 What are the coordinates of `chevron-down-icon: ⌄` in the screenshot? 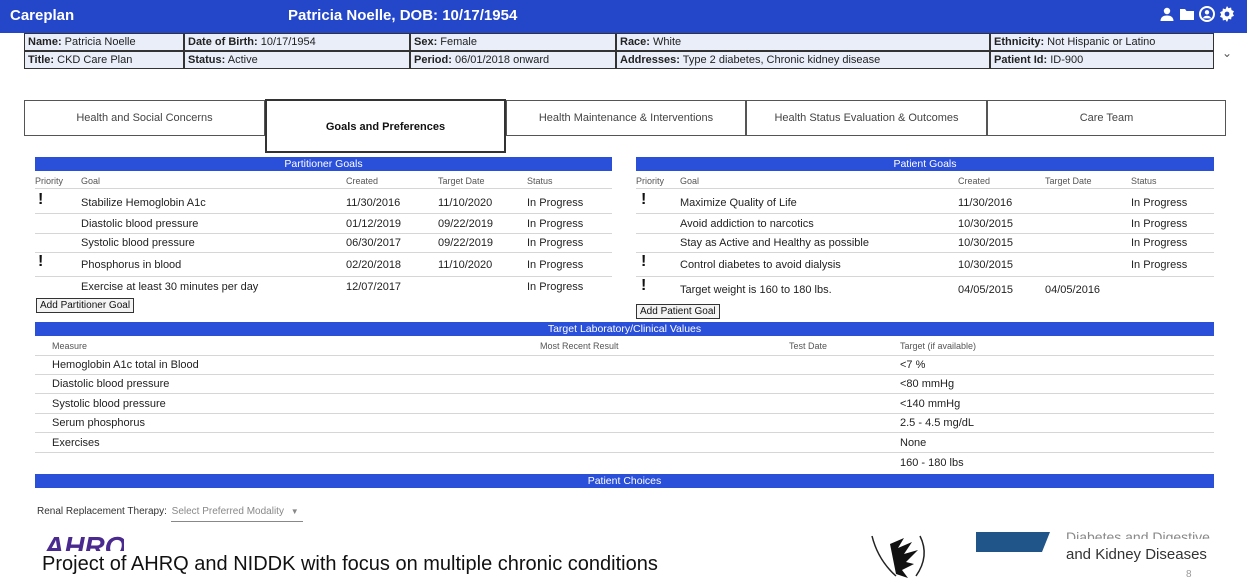 It's located at (1227, 53).